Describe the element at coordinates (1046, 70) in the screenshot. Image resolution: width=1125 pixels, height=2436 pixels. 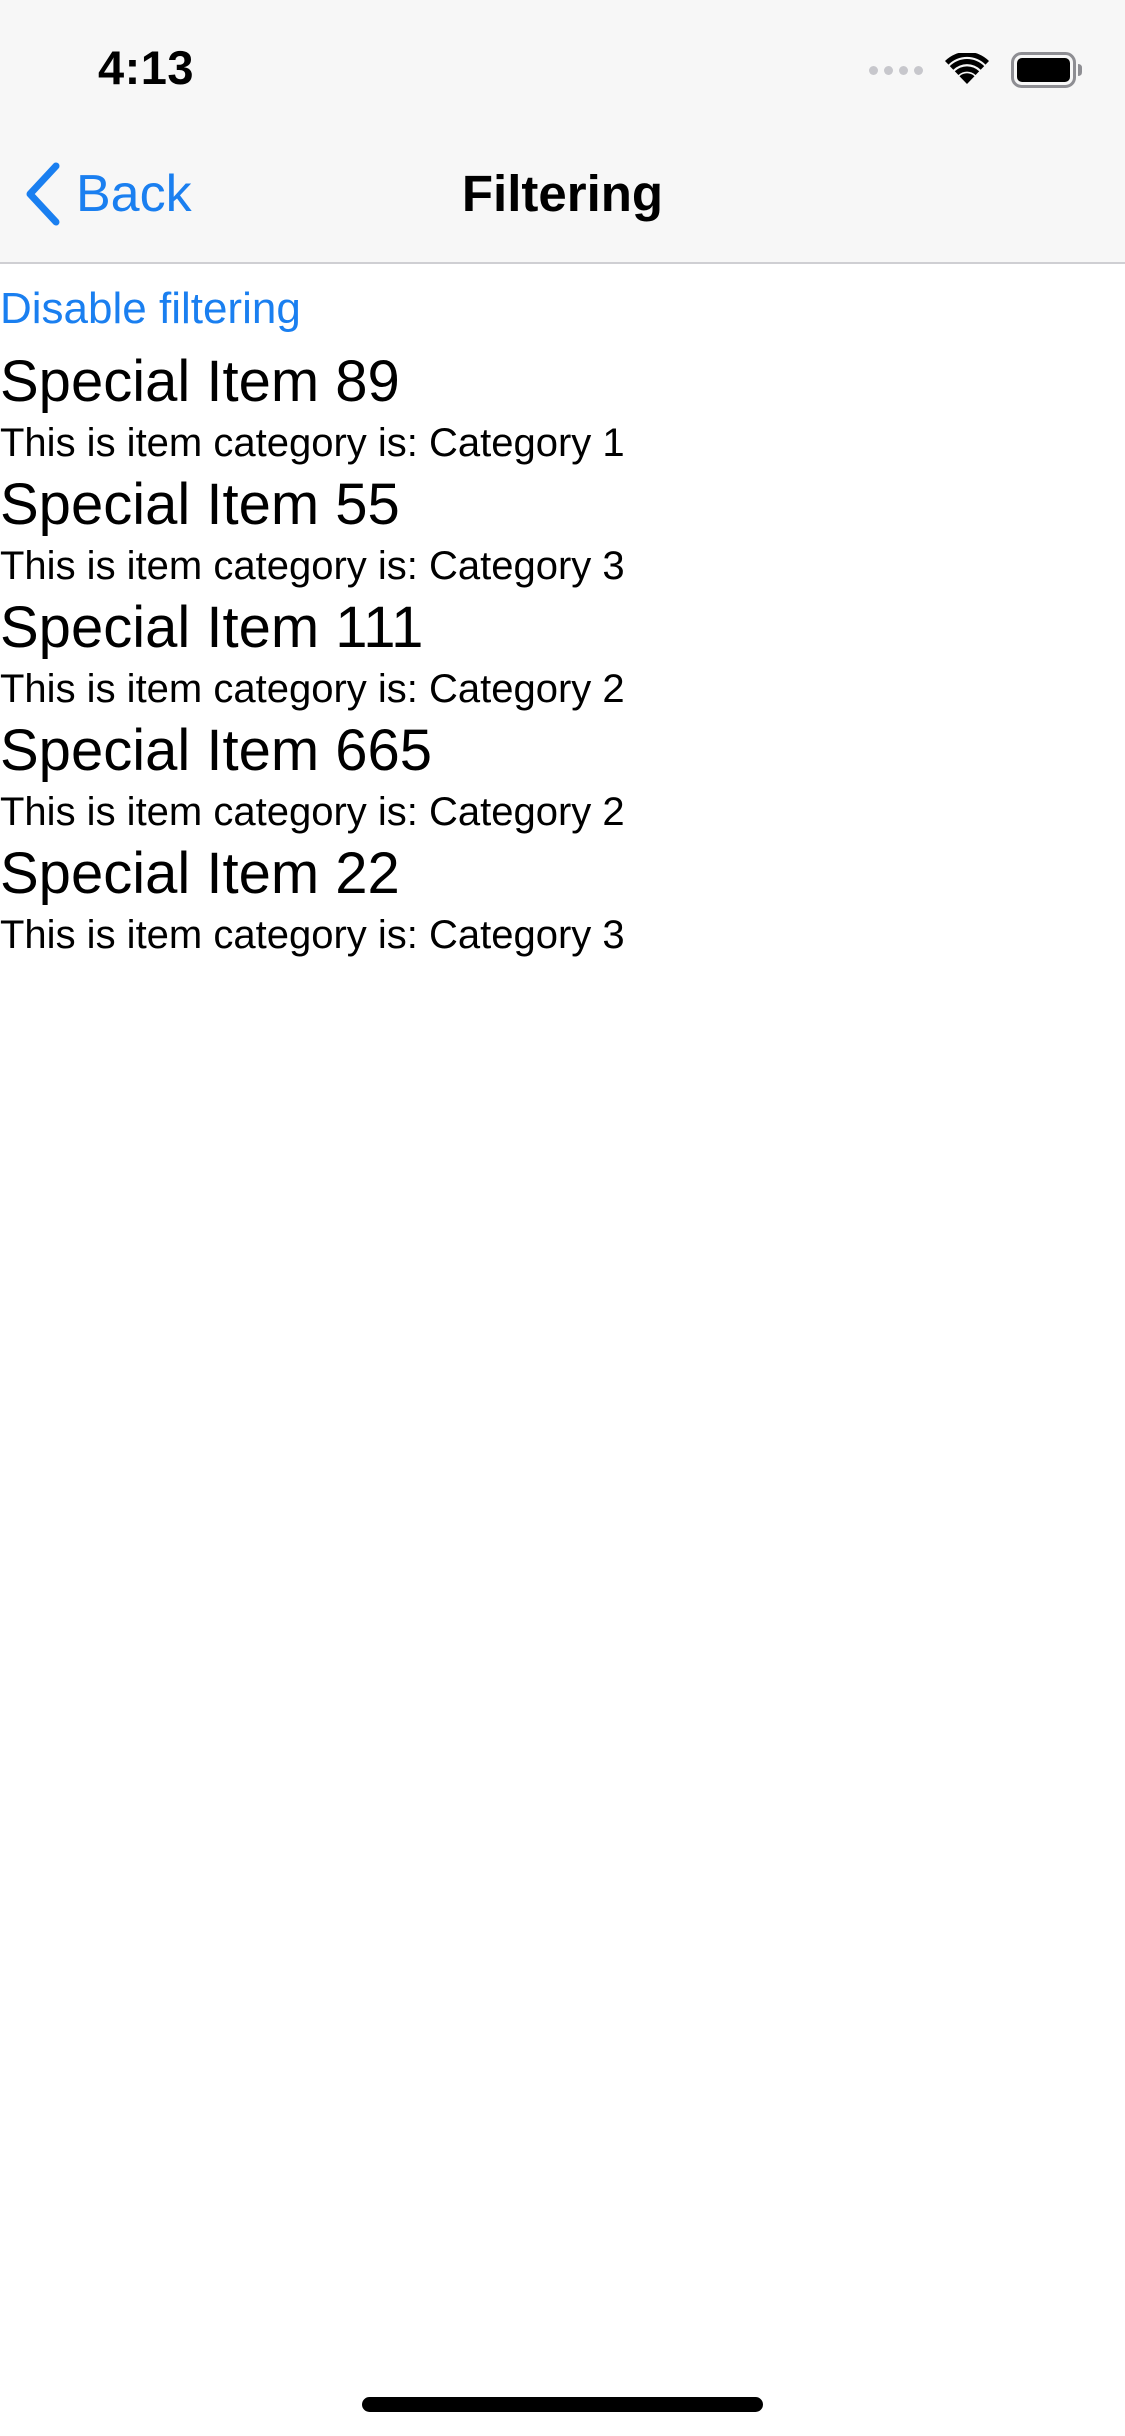
I see `battery-icon` at that location.